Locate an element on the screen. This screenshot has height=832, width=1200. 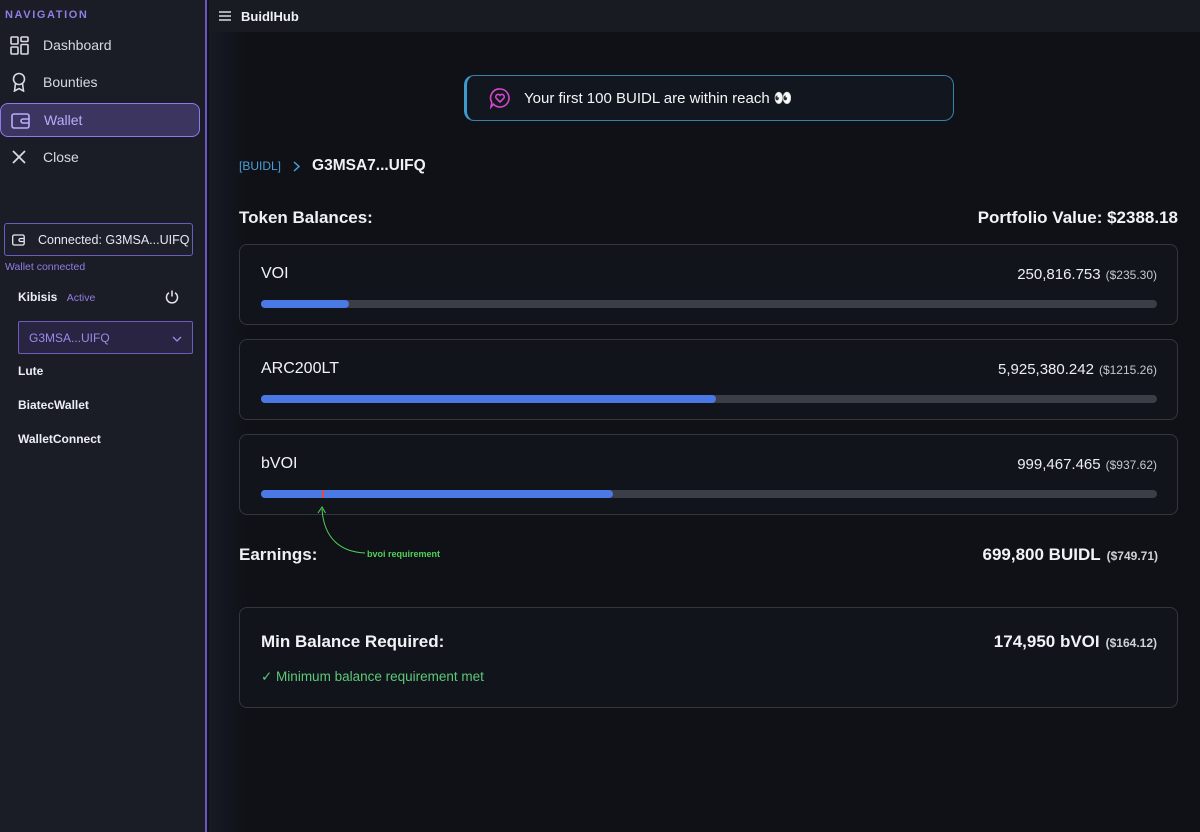
min-balance-value: 174,950 bVOI ($164.12) is located at coordinates (1075, 642).